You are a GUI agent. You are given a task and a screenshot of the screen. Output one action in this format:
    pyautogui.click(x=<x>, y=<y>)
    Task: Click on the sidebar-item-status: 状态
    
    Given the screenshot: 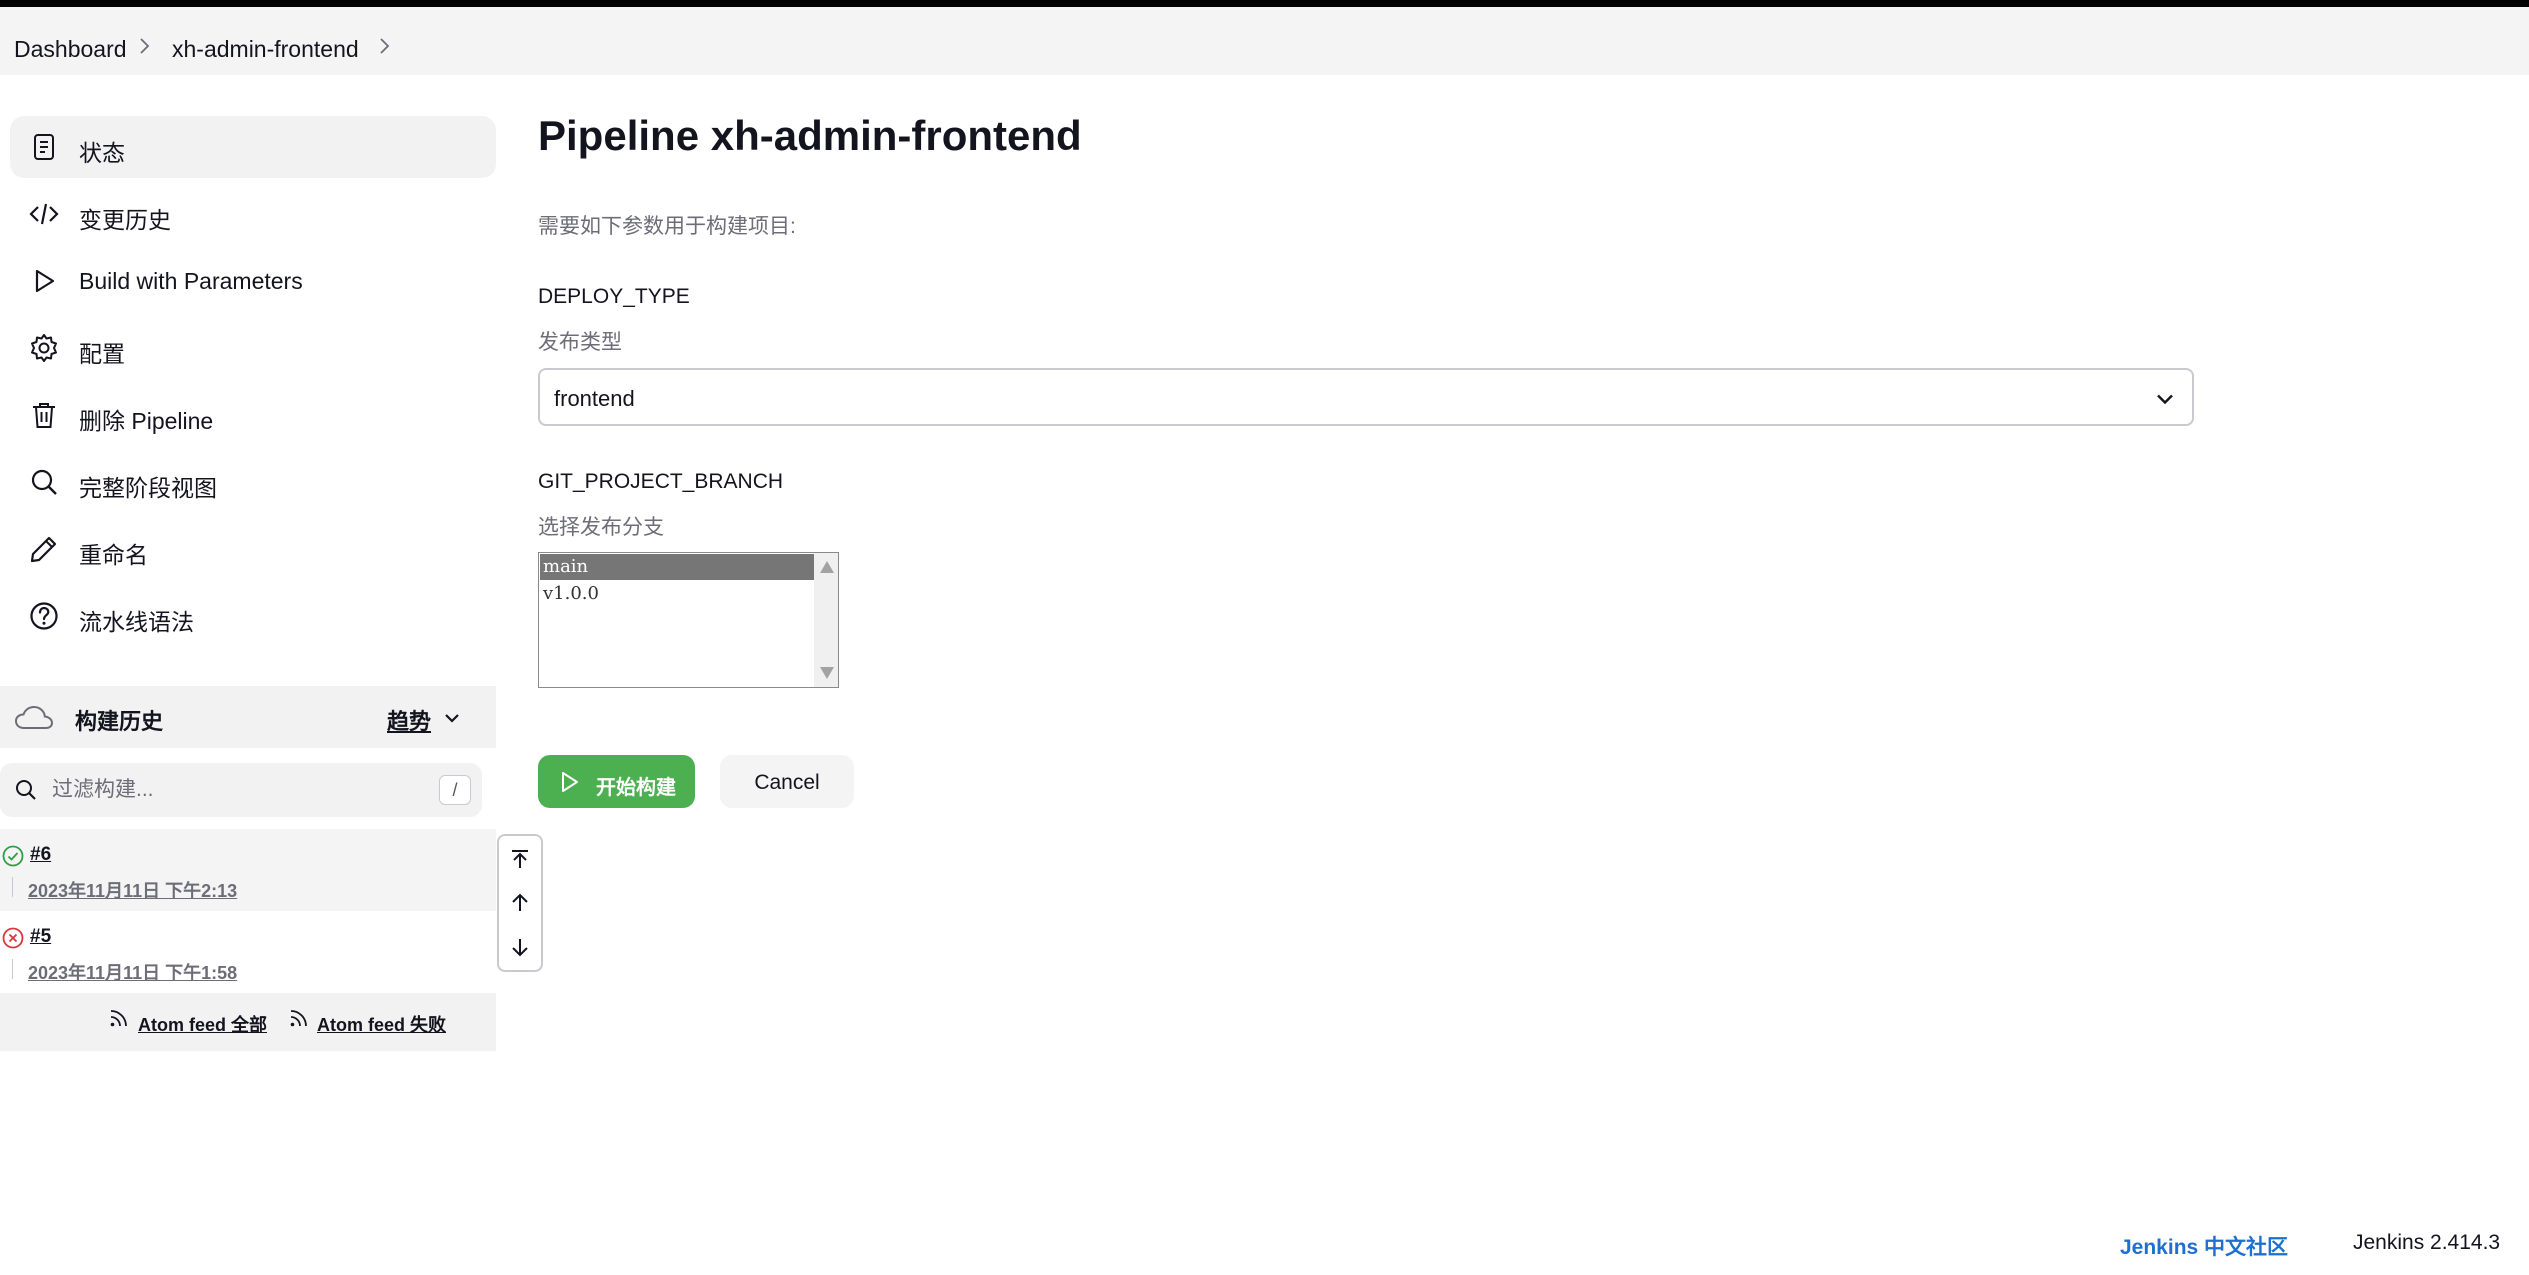 What is the action you would take?
    pyautogui.click(x=253, y=147)
    